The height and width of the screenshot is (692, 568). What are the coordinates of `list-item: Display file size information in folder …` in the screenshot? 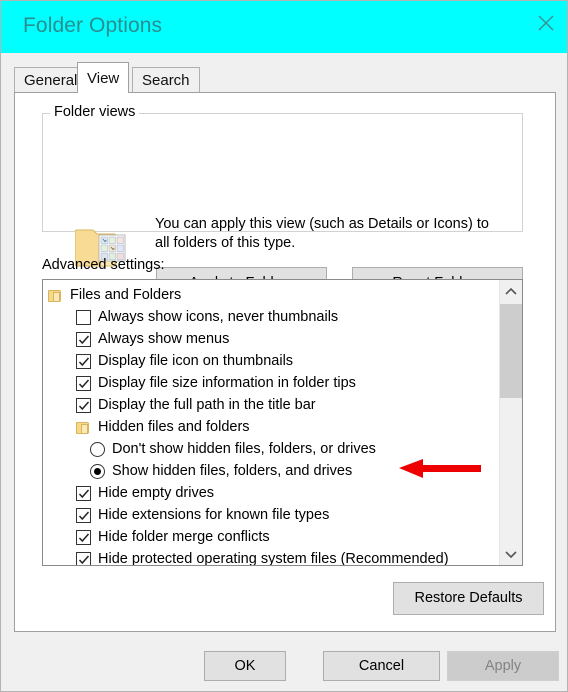 It's located at (271, 383).